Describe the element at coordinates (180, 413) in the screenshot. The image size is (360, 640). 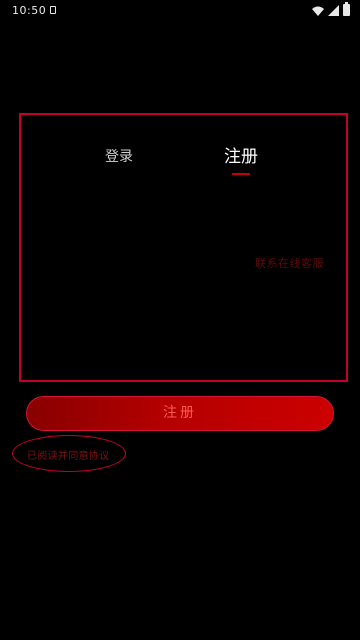
I see `register-button: 注册` at that location.